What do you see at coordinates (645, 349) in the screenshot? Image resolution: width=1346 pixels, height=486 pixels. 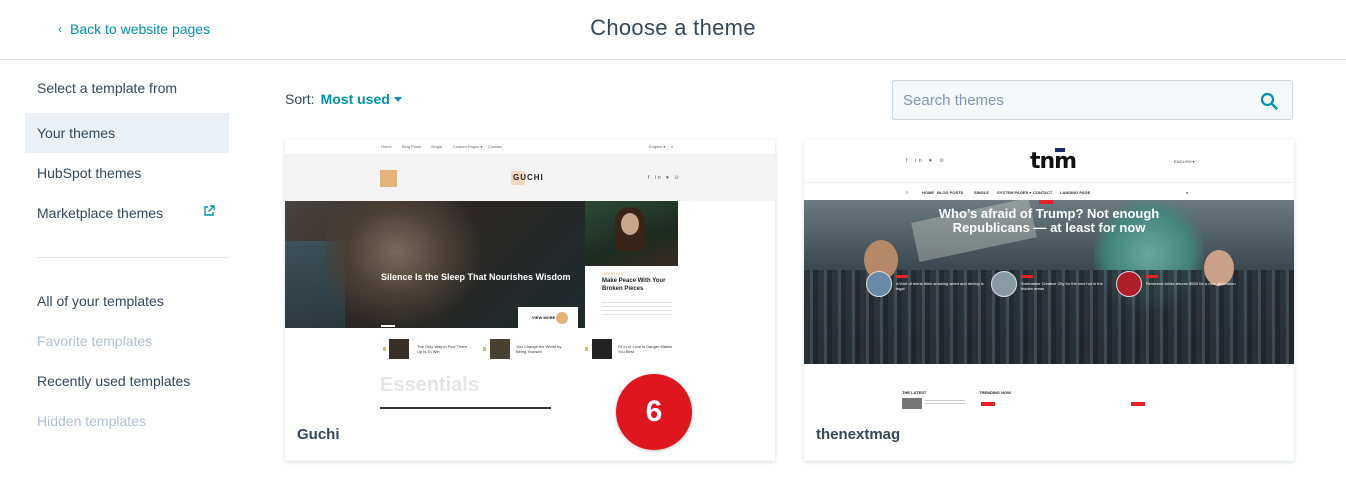 I see `preview-row-text: Fit in or Love is Danger Makes You Best` at bounding box center [645, 349].